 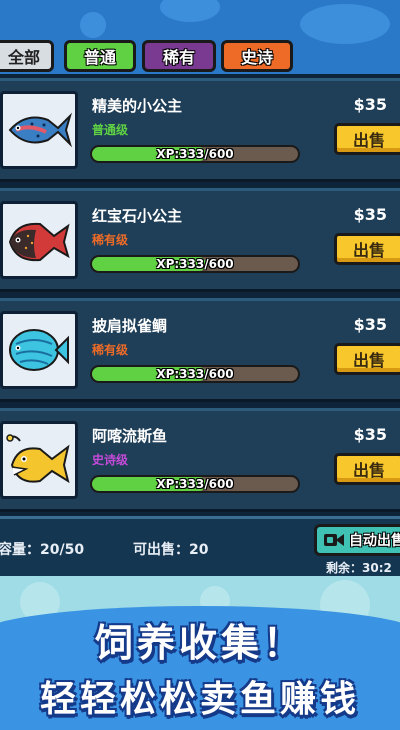 I want to click on auto-sell-button: 自动出售, so click(x=357, y=540).